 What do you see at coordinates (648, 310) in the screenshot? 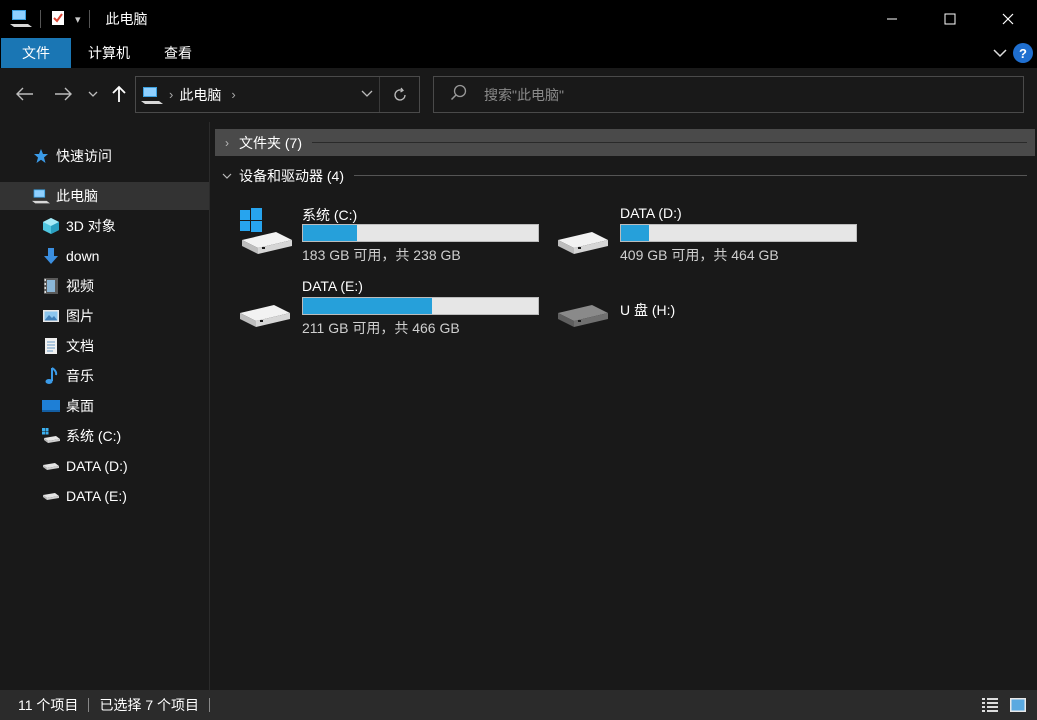
I see `drive-name: U 盘 (H:)` at bounding box center [648, 310].